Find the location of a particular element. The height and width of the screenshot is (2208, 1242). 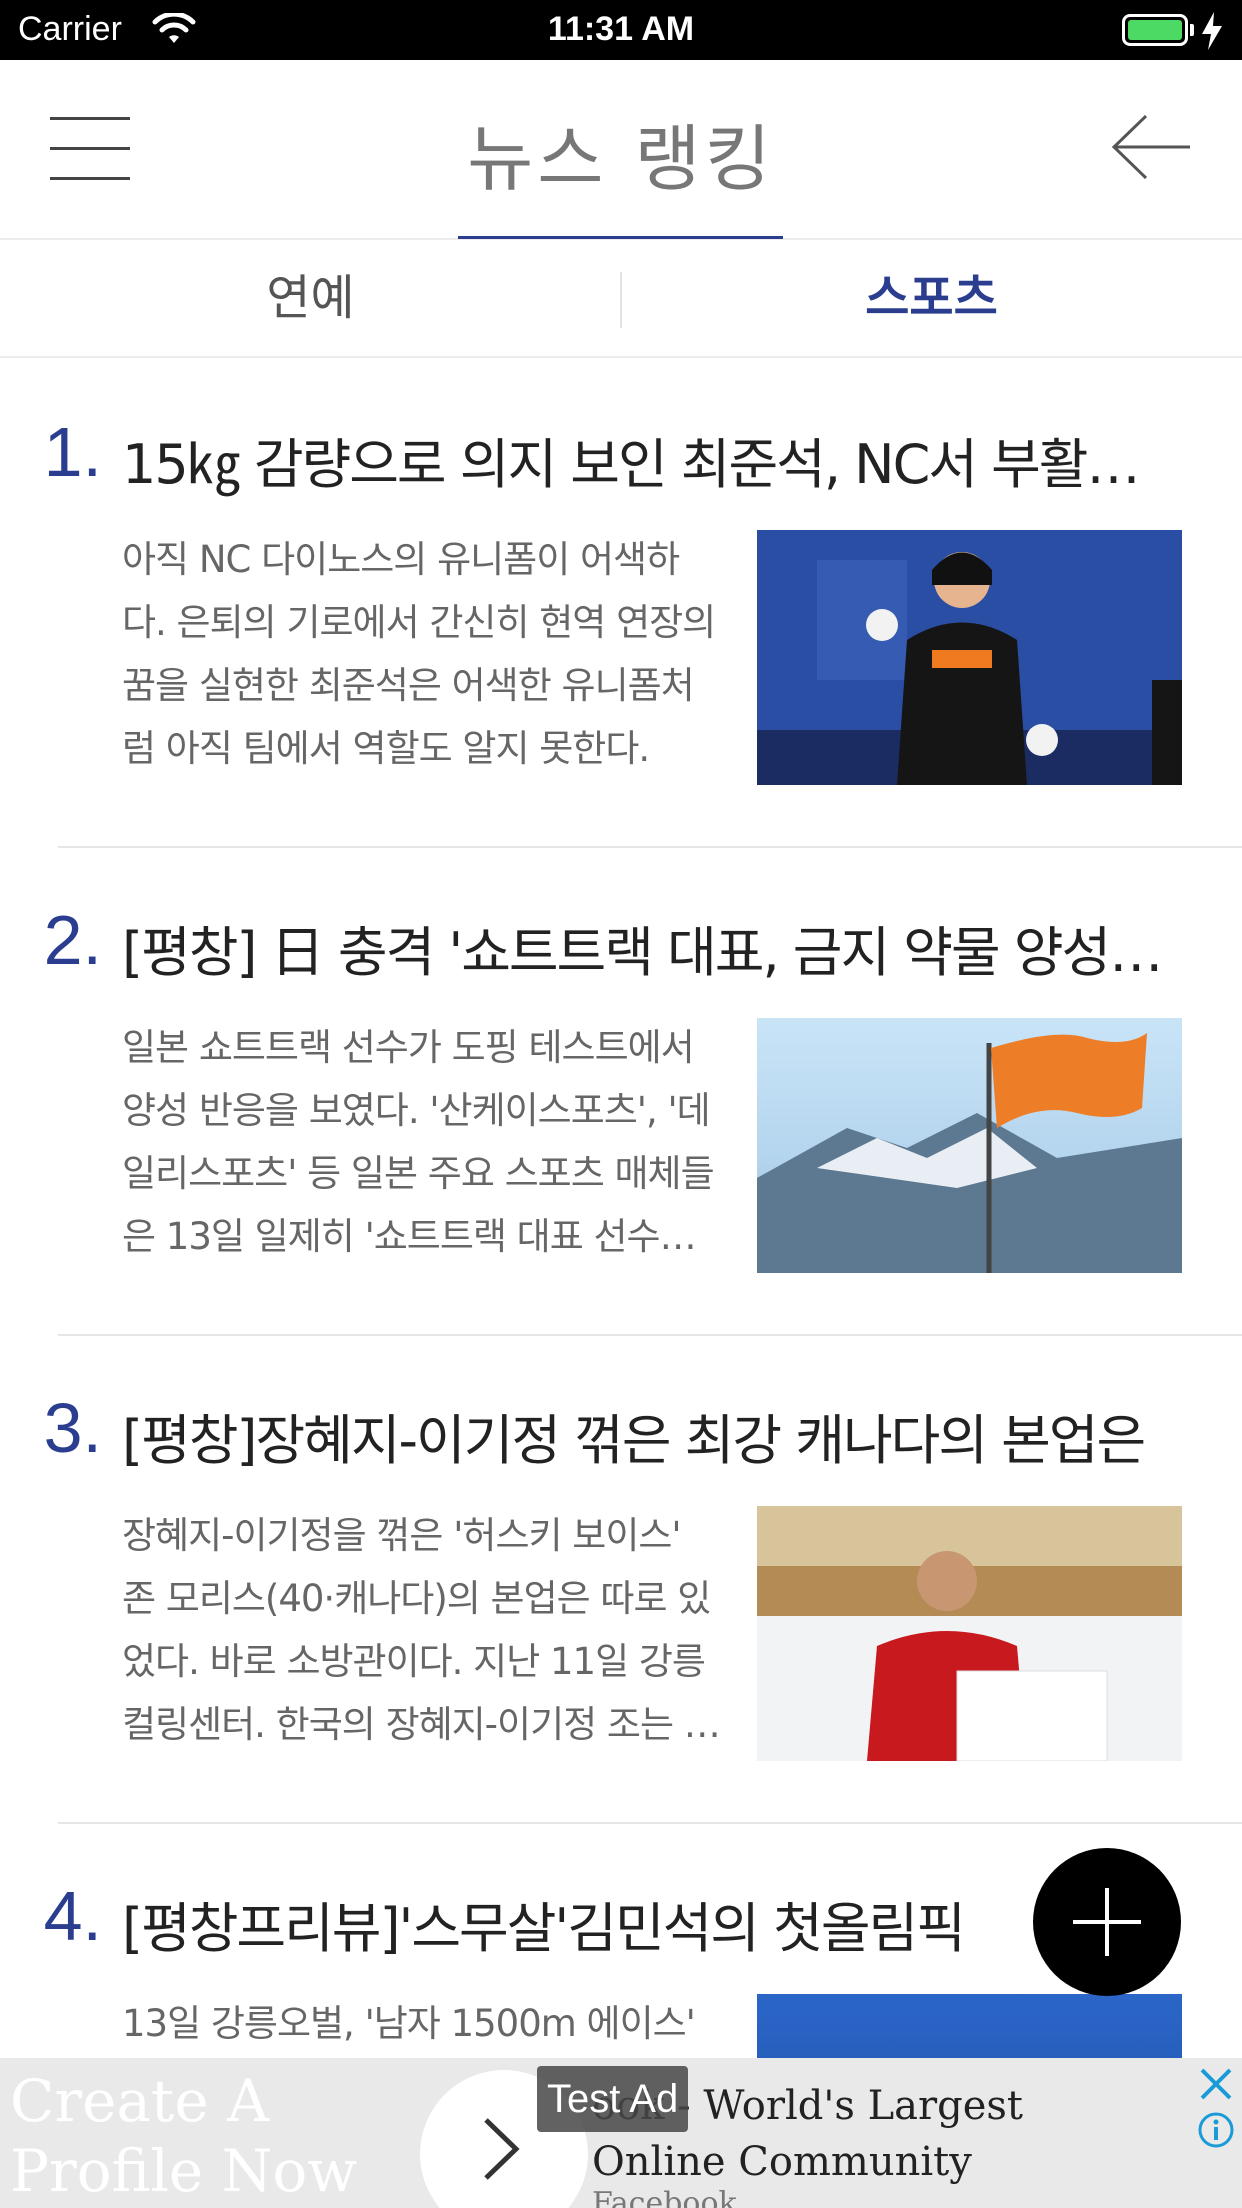

tab-entertainment: 연예 is located at coordinates (310, 300).